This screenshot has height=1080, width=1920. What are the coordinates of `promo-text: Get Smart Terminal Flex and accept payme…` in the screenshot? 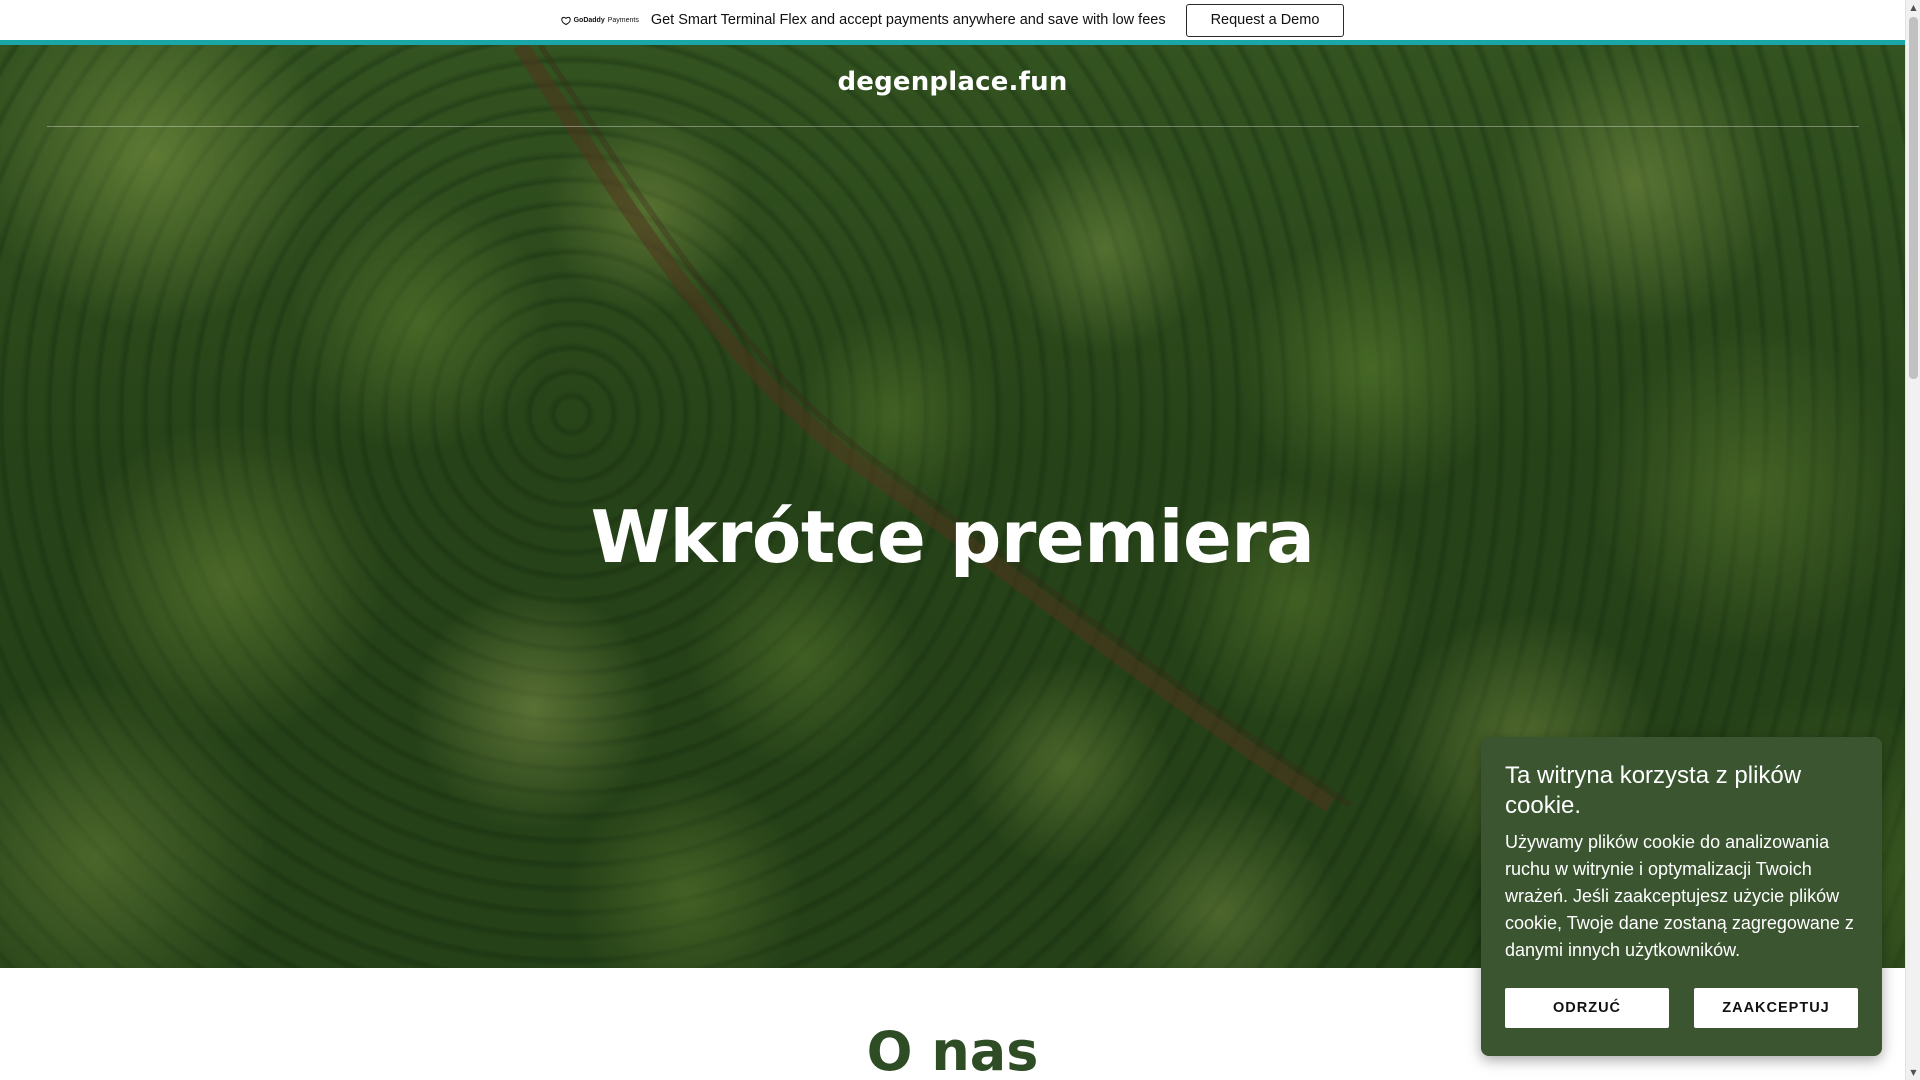 It's located at (908, 20).